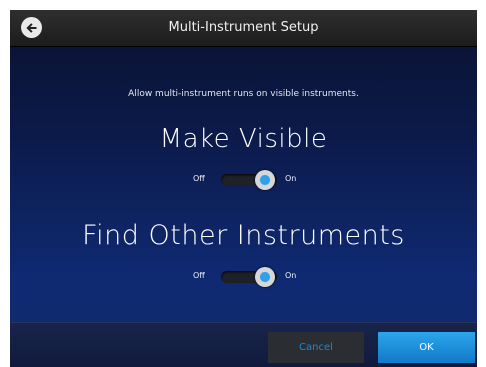 This screenshot has width=486, height=367. I want to click on find-other-instruments-heading: Find Other Instruments, so click(243, 235).